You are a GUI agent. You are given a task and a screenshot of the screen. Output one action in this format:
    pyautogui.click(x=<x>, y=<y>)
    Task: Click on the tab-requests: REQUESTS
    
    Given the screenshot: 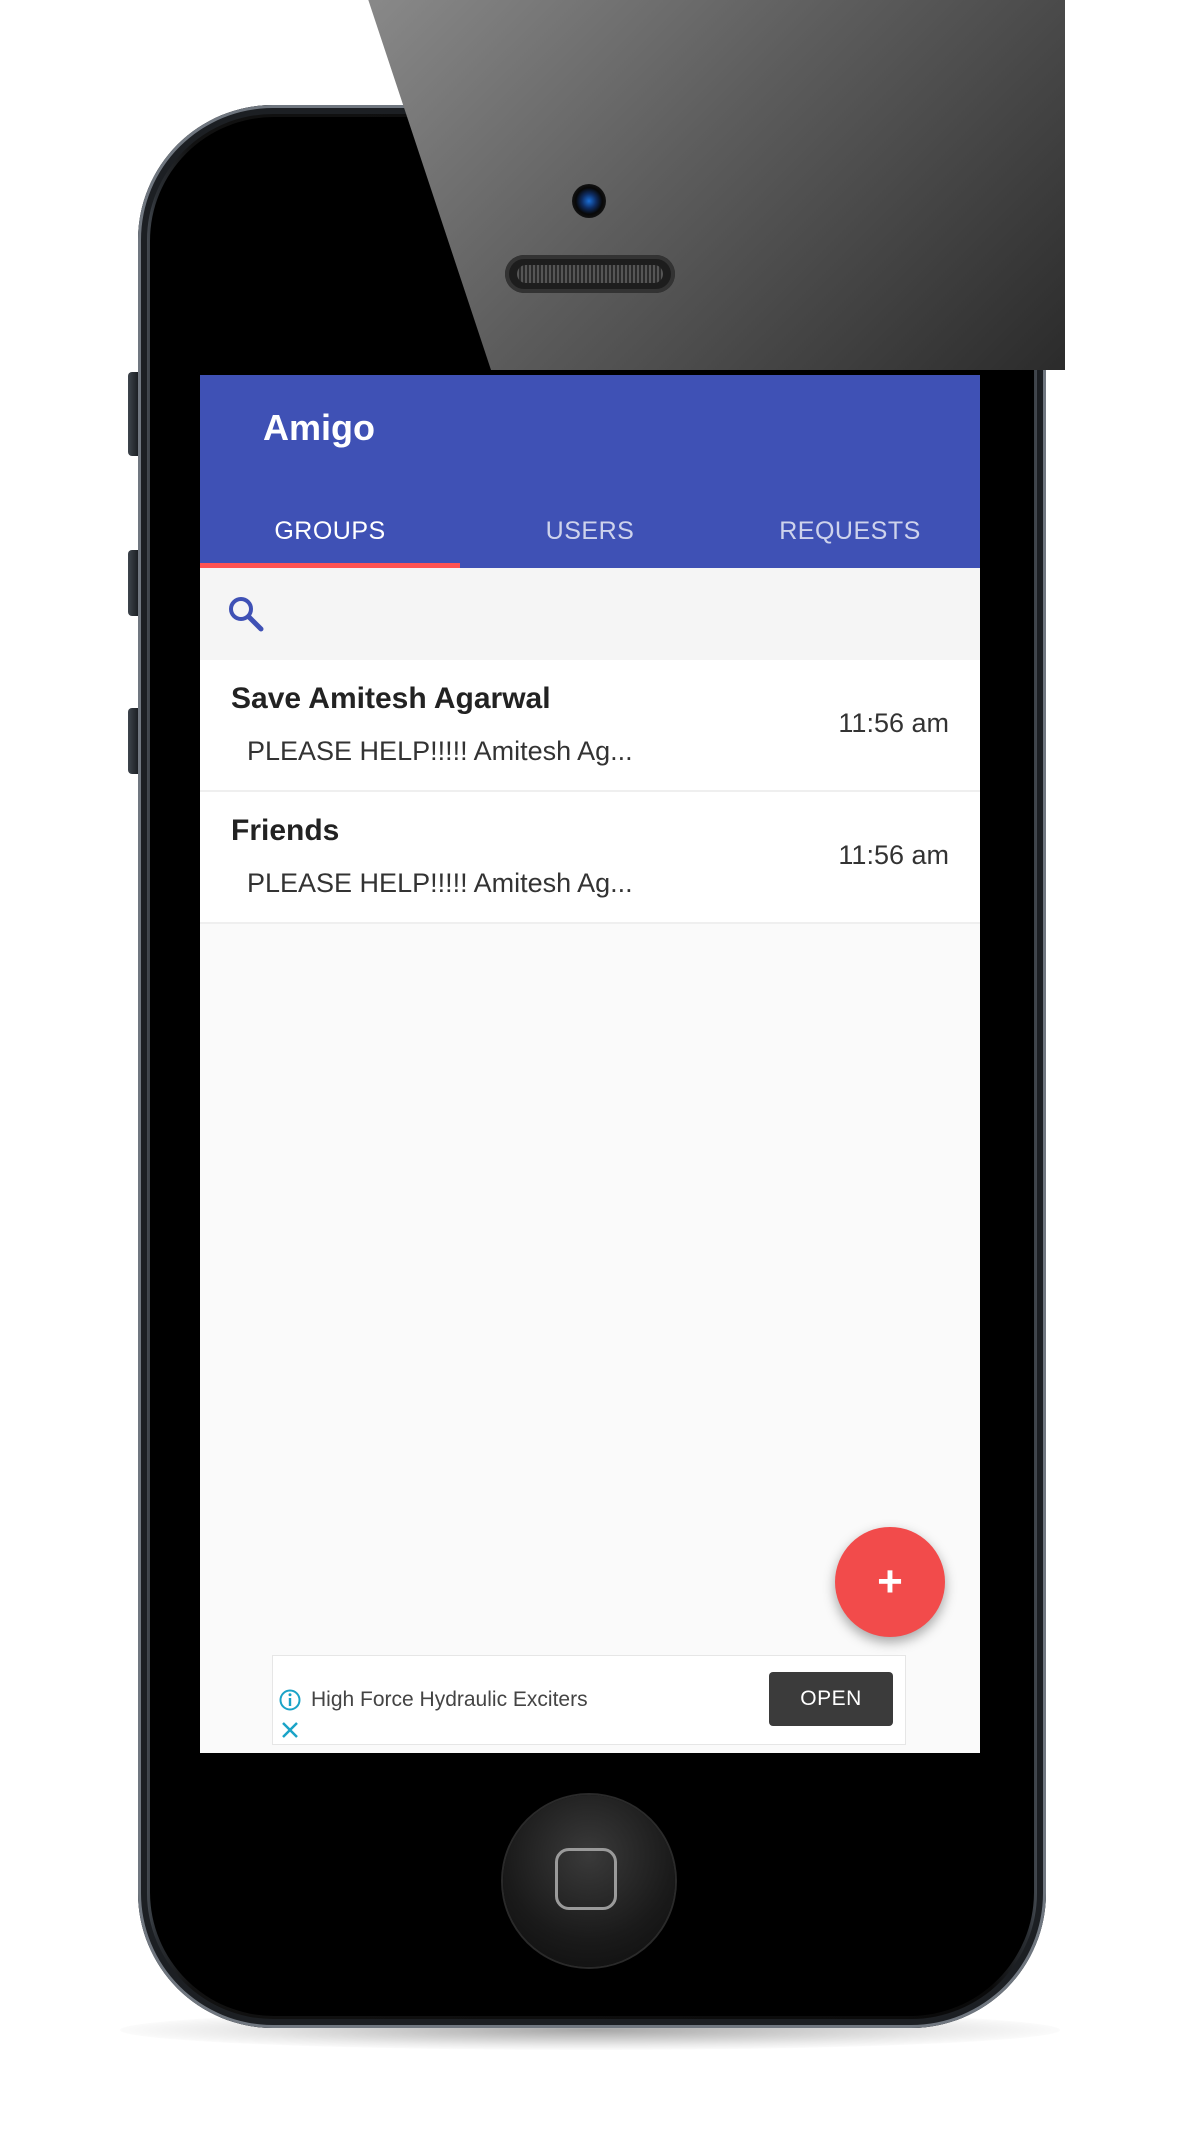 What is the action you would take?
    pyautogui.click(x=850, y=531)
    